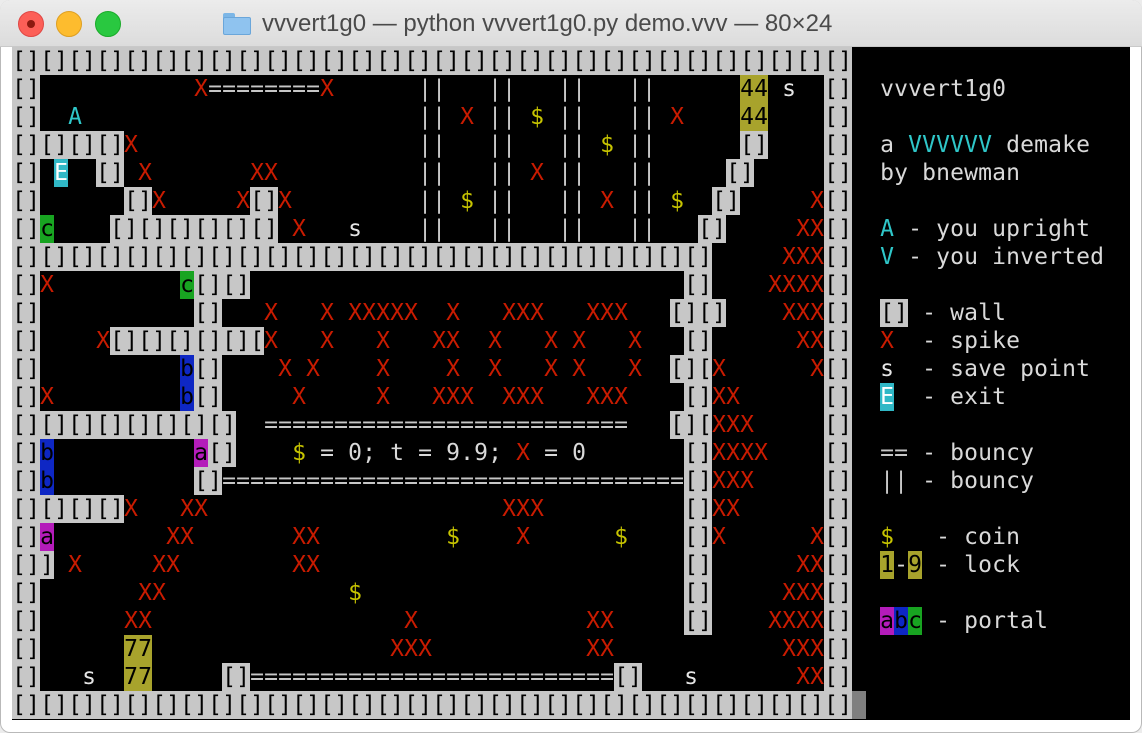 The image size is (1142, 733). What do you see at coordinates (887, 397) in the screenshot?
I see `exit-cell: E` at bounding box center [887, 397].